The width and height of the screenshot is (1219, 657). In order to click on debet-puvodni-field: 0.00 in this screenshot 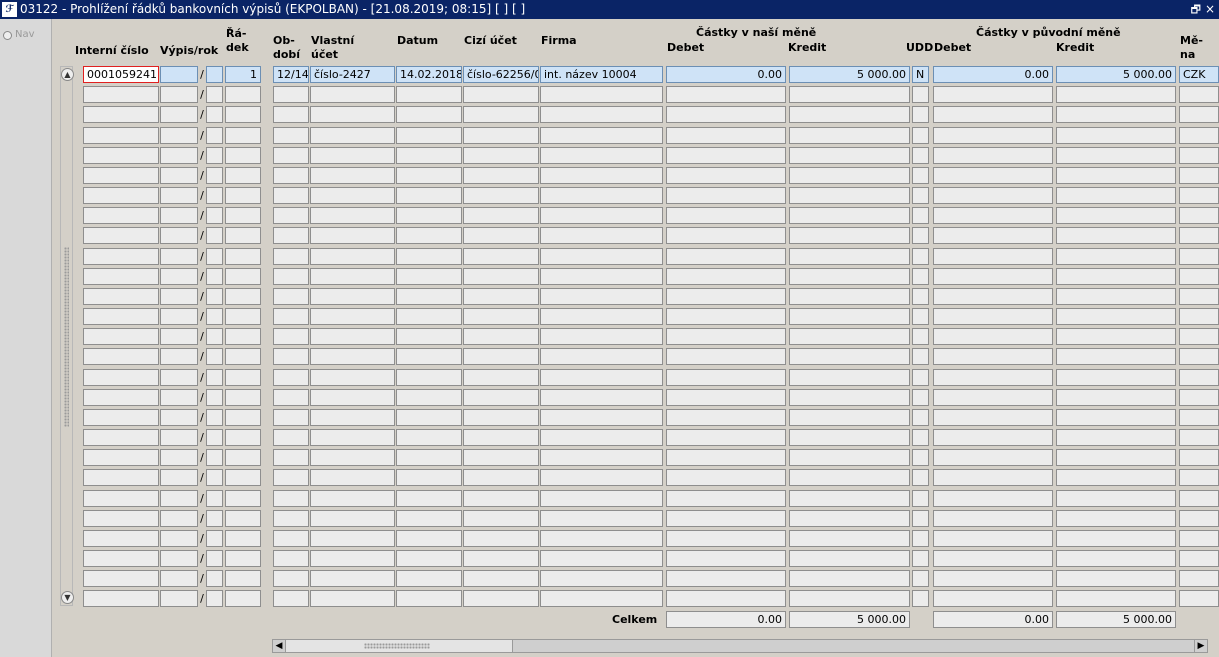, I will do `click(993, 74)`.